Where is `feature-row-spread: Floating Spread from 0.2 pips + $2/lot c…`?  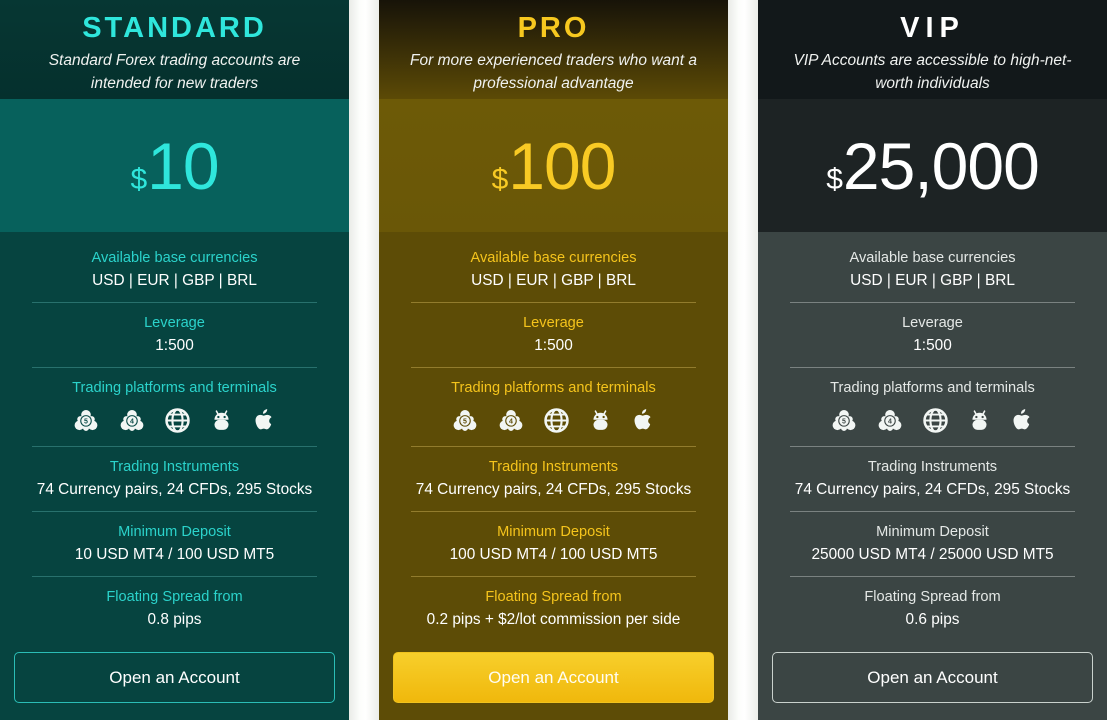
feature-row-spread: Floating Spread from 0.2 pips + $2/lot c… is located at coordinates (553, 608).